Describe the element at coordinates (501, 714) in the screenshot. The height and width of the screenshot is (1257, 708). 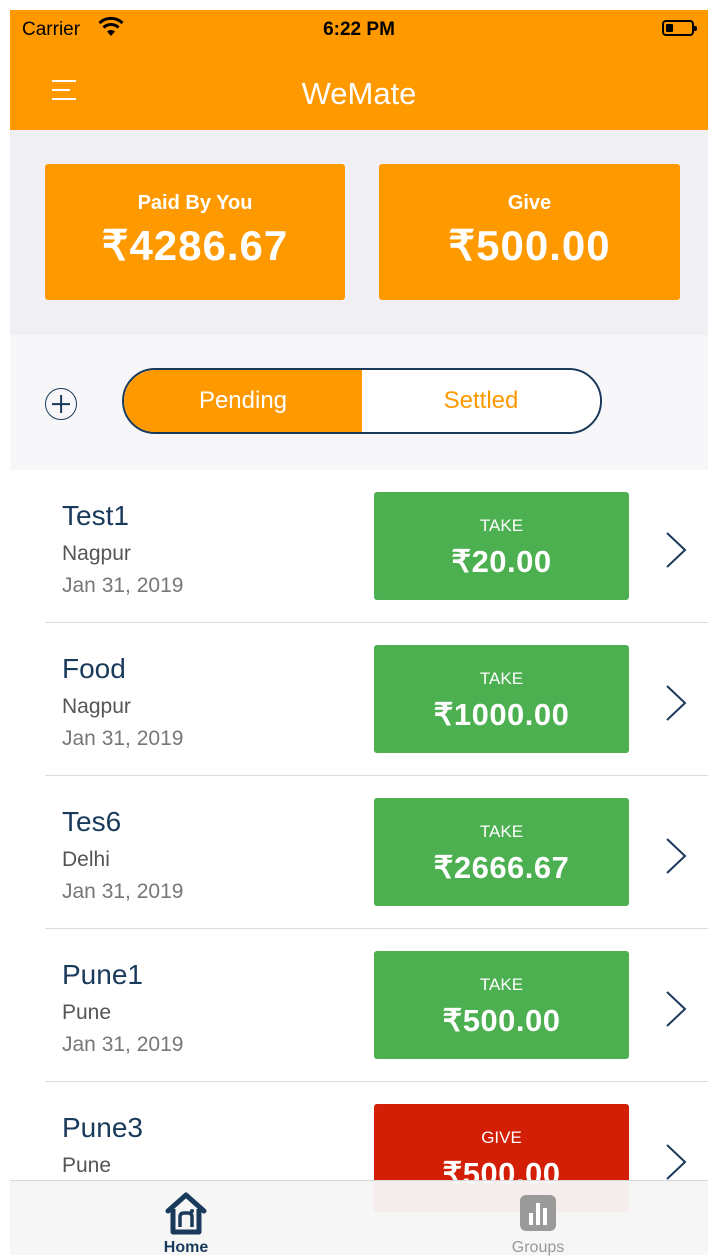
I see `badge-amount: ₹1000.00` at that location.